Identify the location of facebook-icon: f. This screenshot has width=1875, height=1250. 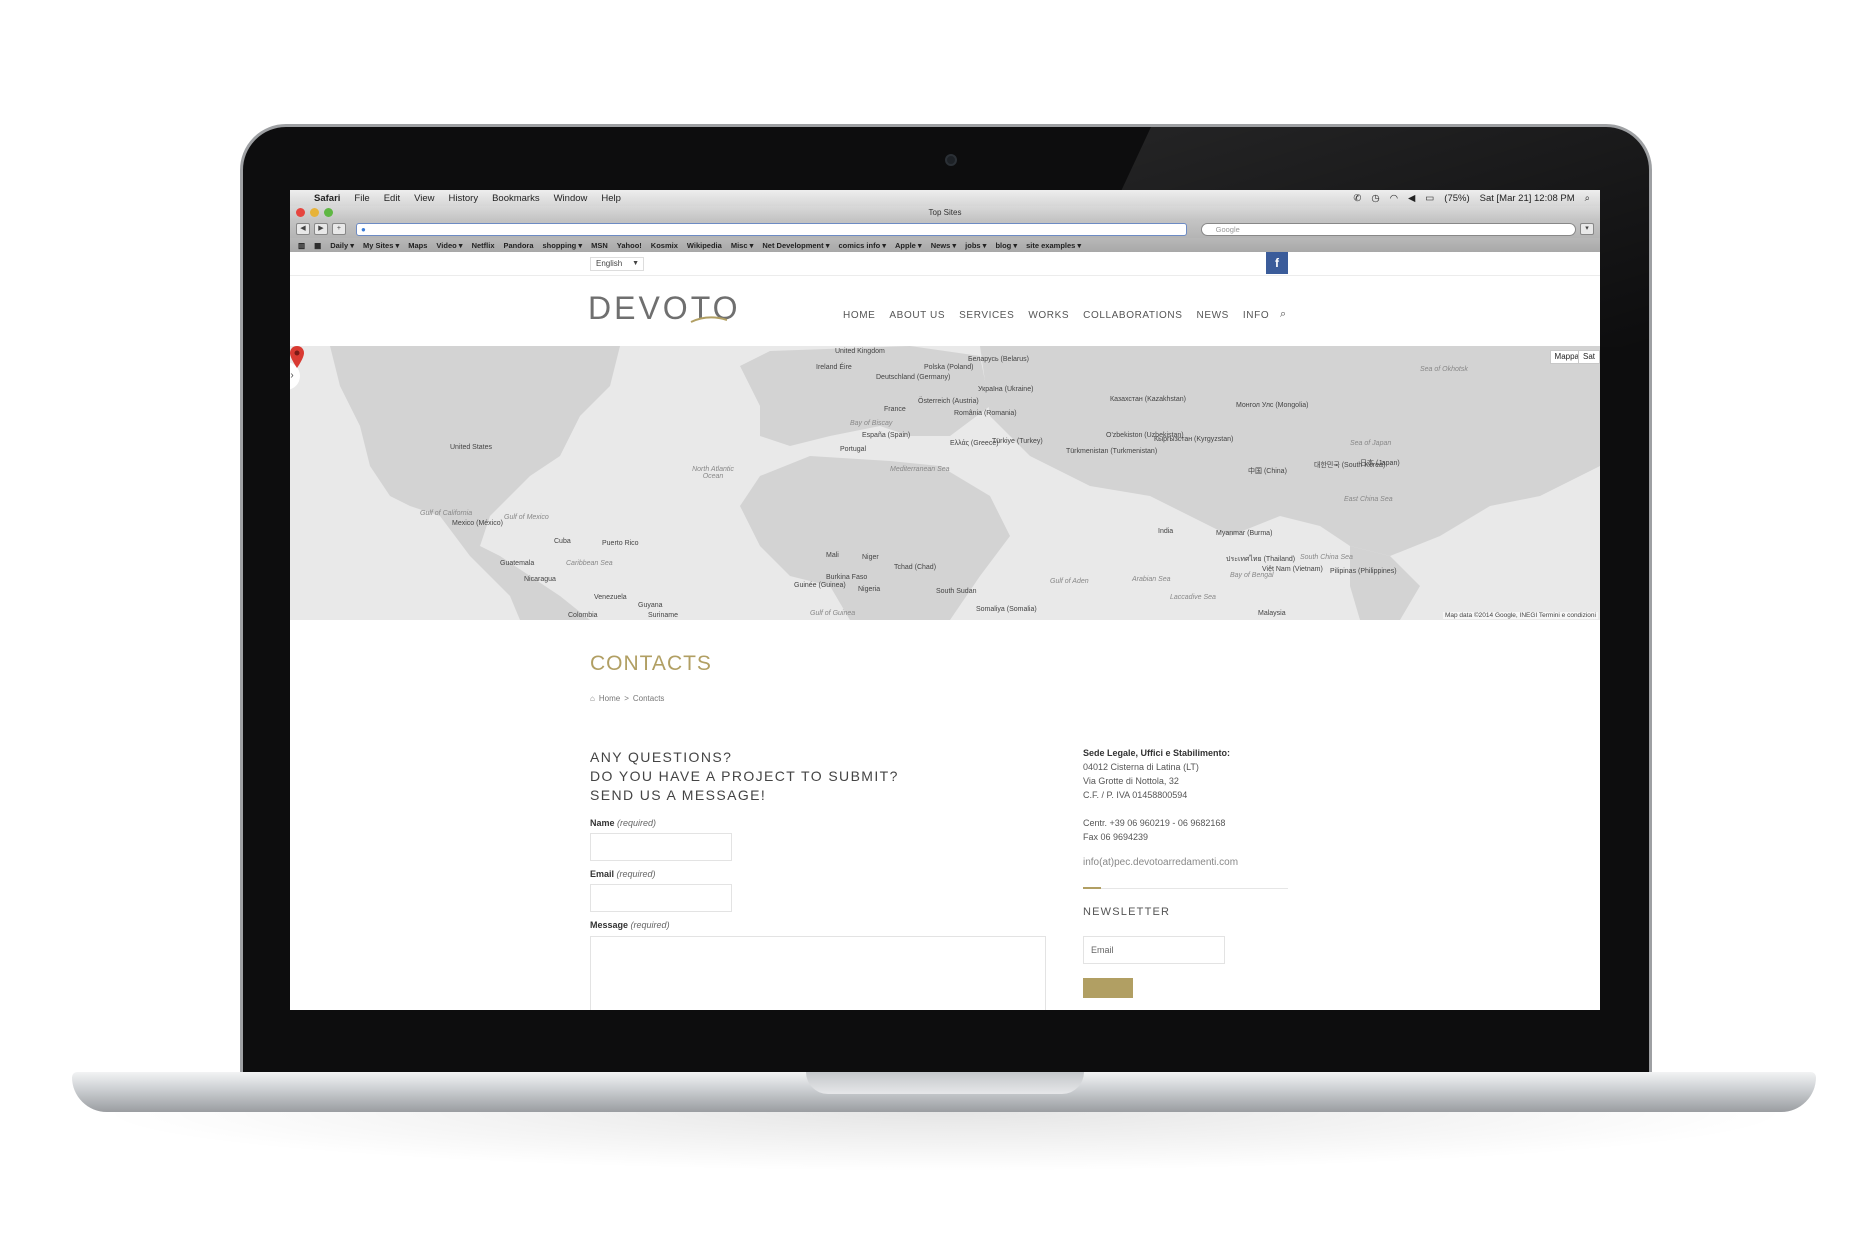
(1277, 263).